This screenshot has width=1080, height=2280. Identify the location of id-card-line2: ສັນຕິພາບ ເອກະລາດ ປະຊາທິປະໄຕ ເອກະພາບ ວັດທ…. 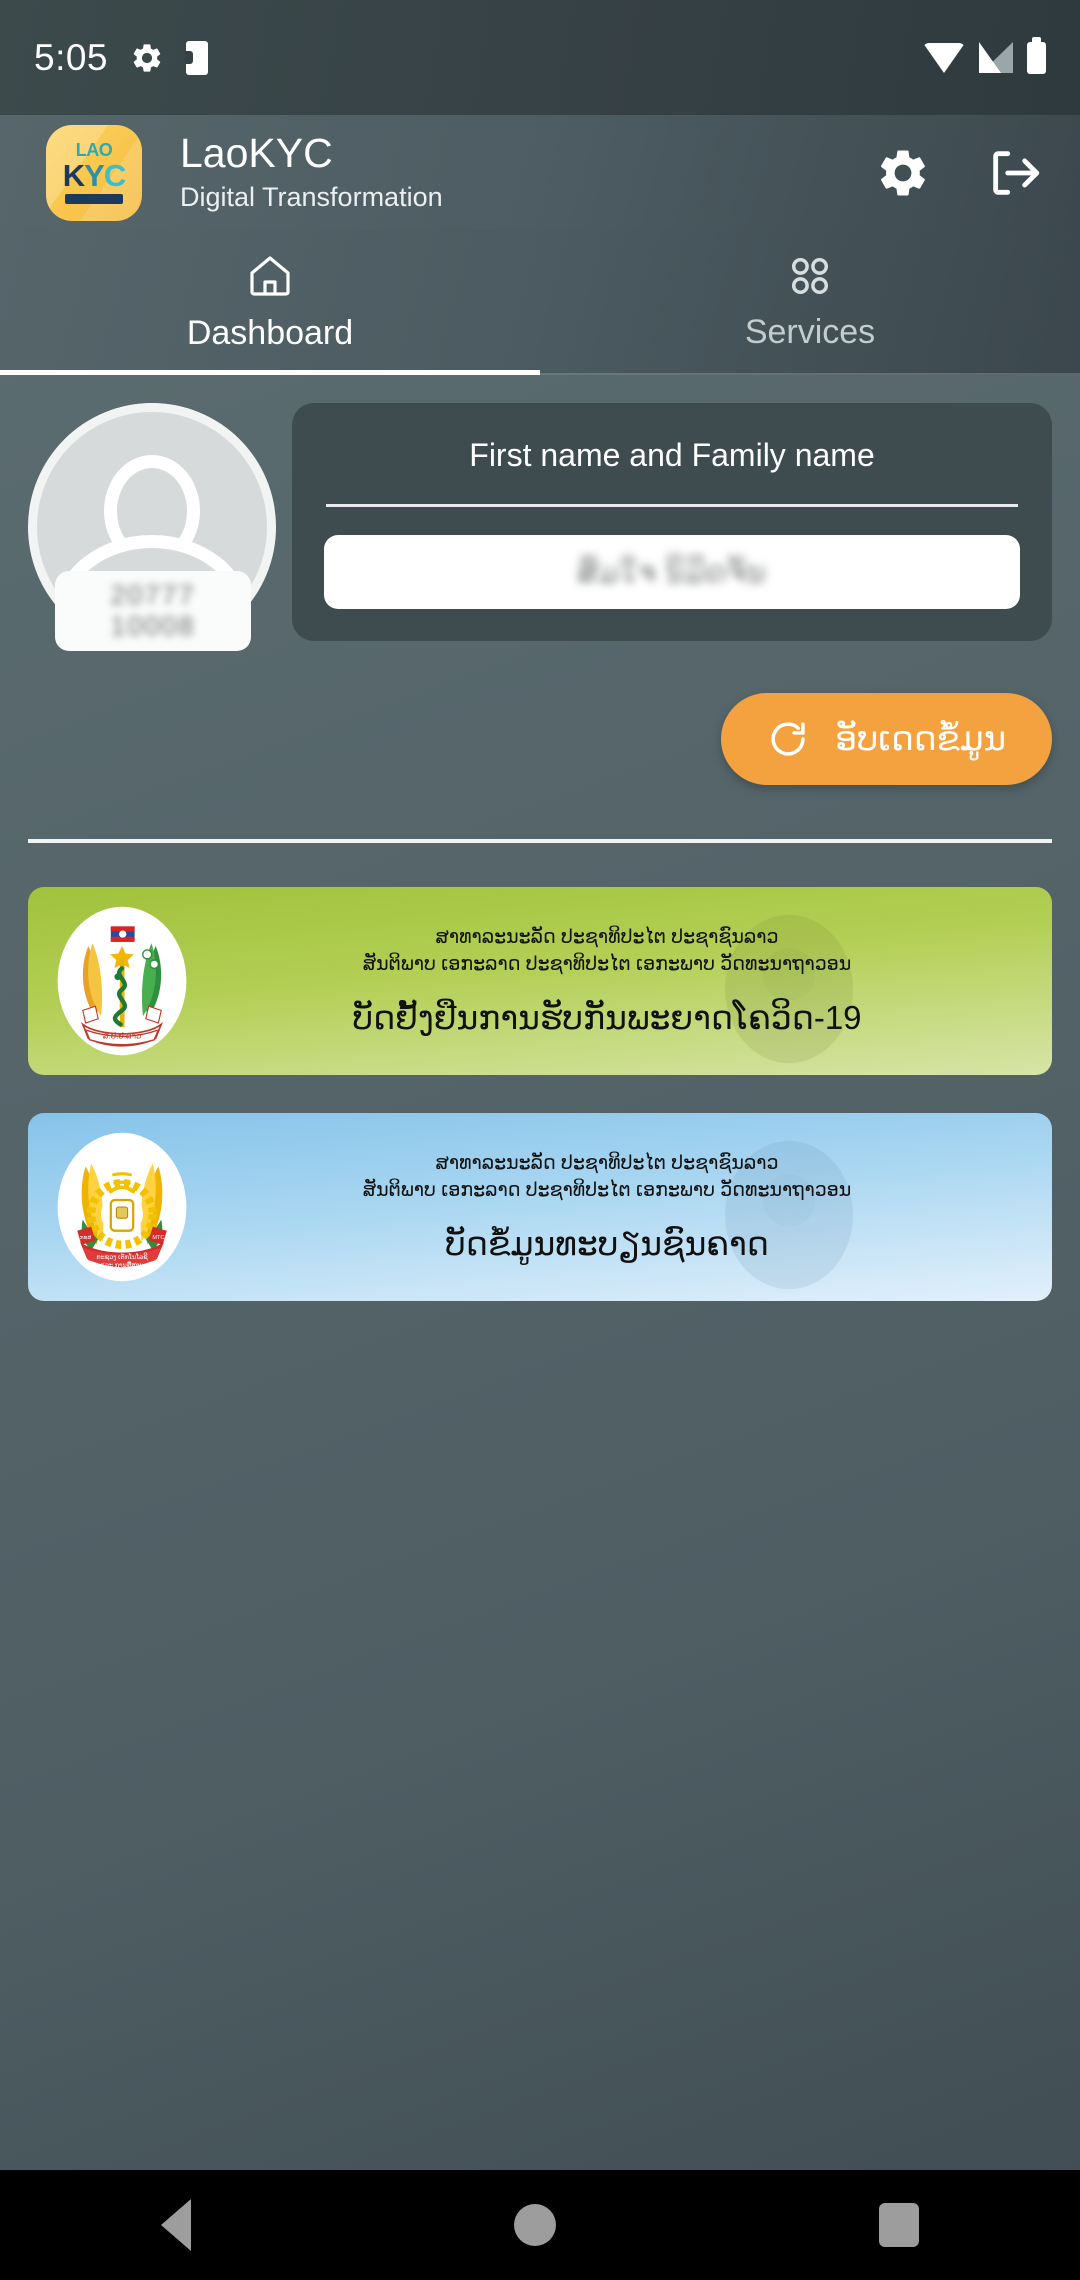
(607, 1190).